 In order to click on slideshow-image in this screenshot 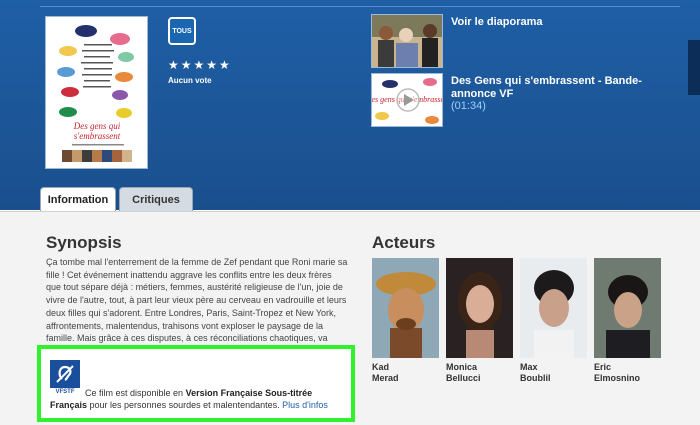, I will do `click(407, 41)`.